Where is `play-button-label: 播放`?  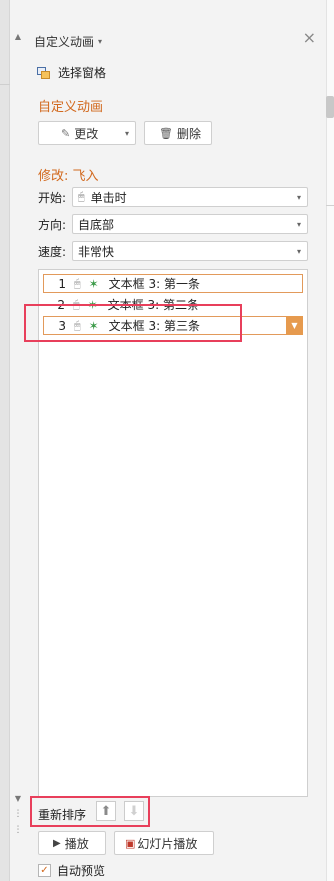 play-button-label: 播放 is located at coordinates (76, 843).